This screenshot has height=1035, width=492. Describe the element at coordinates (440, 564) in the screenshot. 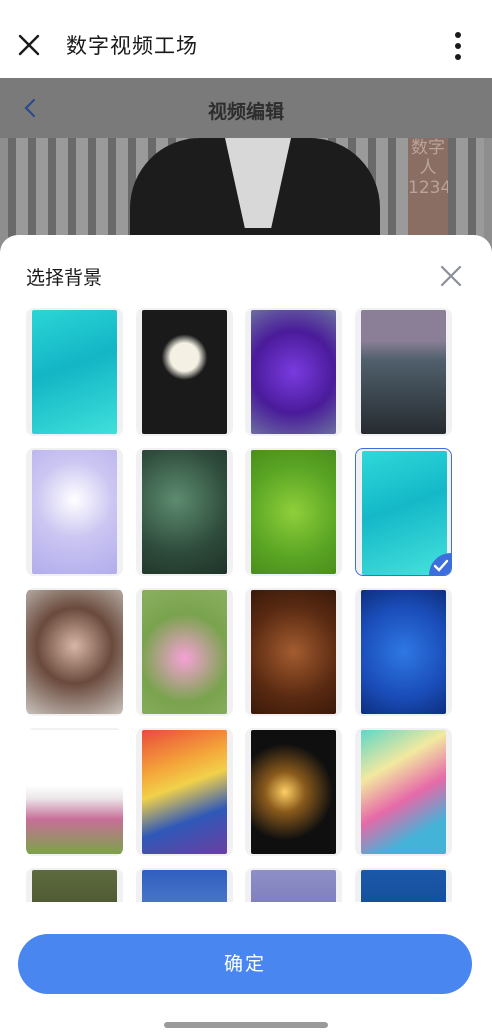

I see `selected-check-icon` at that location.